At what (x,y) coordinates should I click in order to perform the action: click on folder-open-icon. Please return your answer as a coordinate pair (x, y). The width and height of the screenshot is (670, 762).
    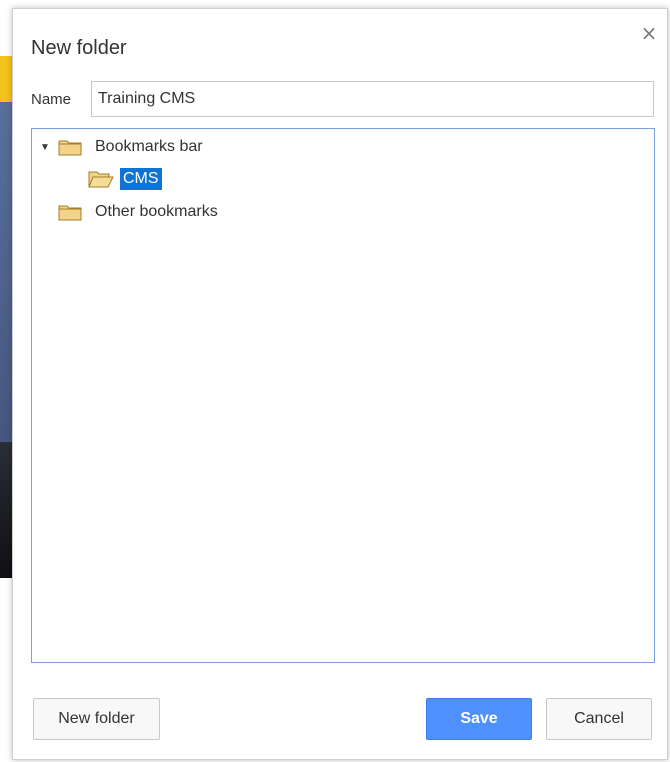
    Looking at the image, I should click on (101, 179).